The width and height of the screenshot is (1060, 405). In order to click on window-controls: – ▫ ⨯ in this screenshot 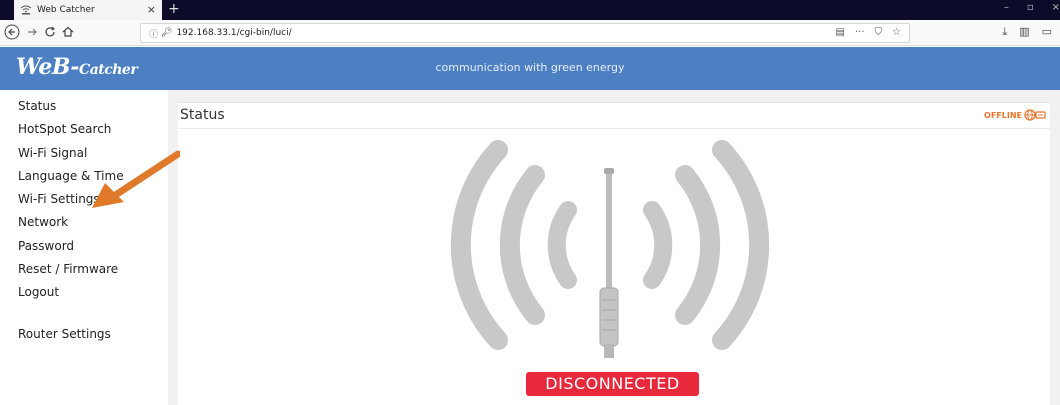, I will do `click(1032, 7)`.